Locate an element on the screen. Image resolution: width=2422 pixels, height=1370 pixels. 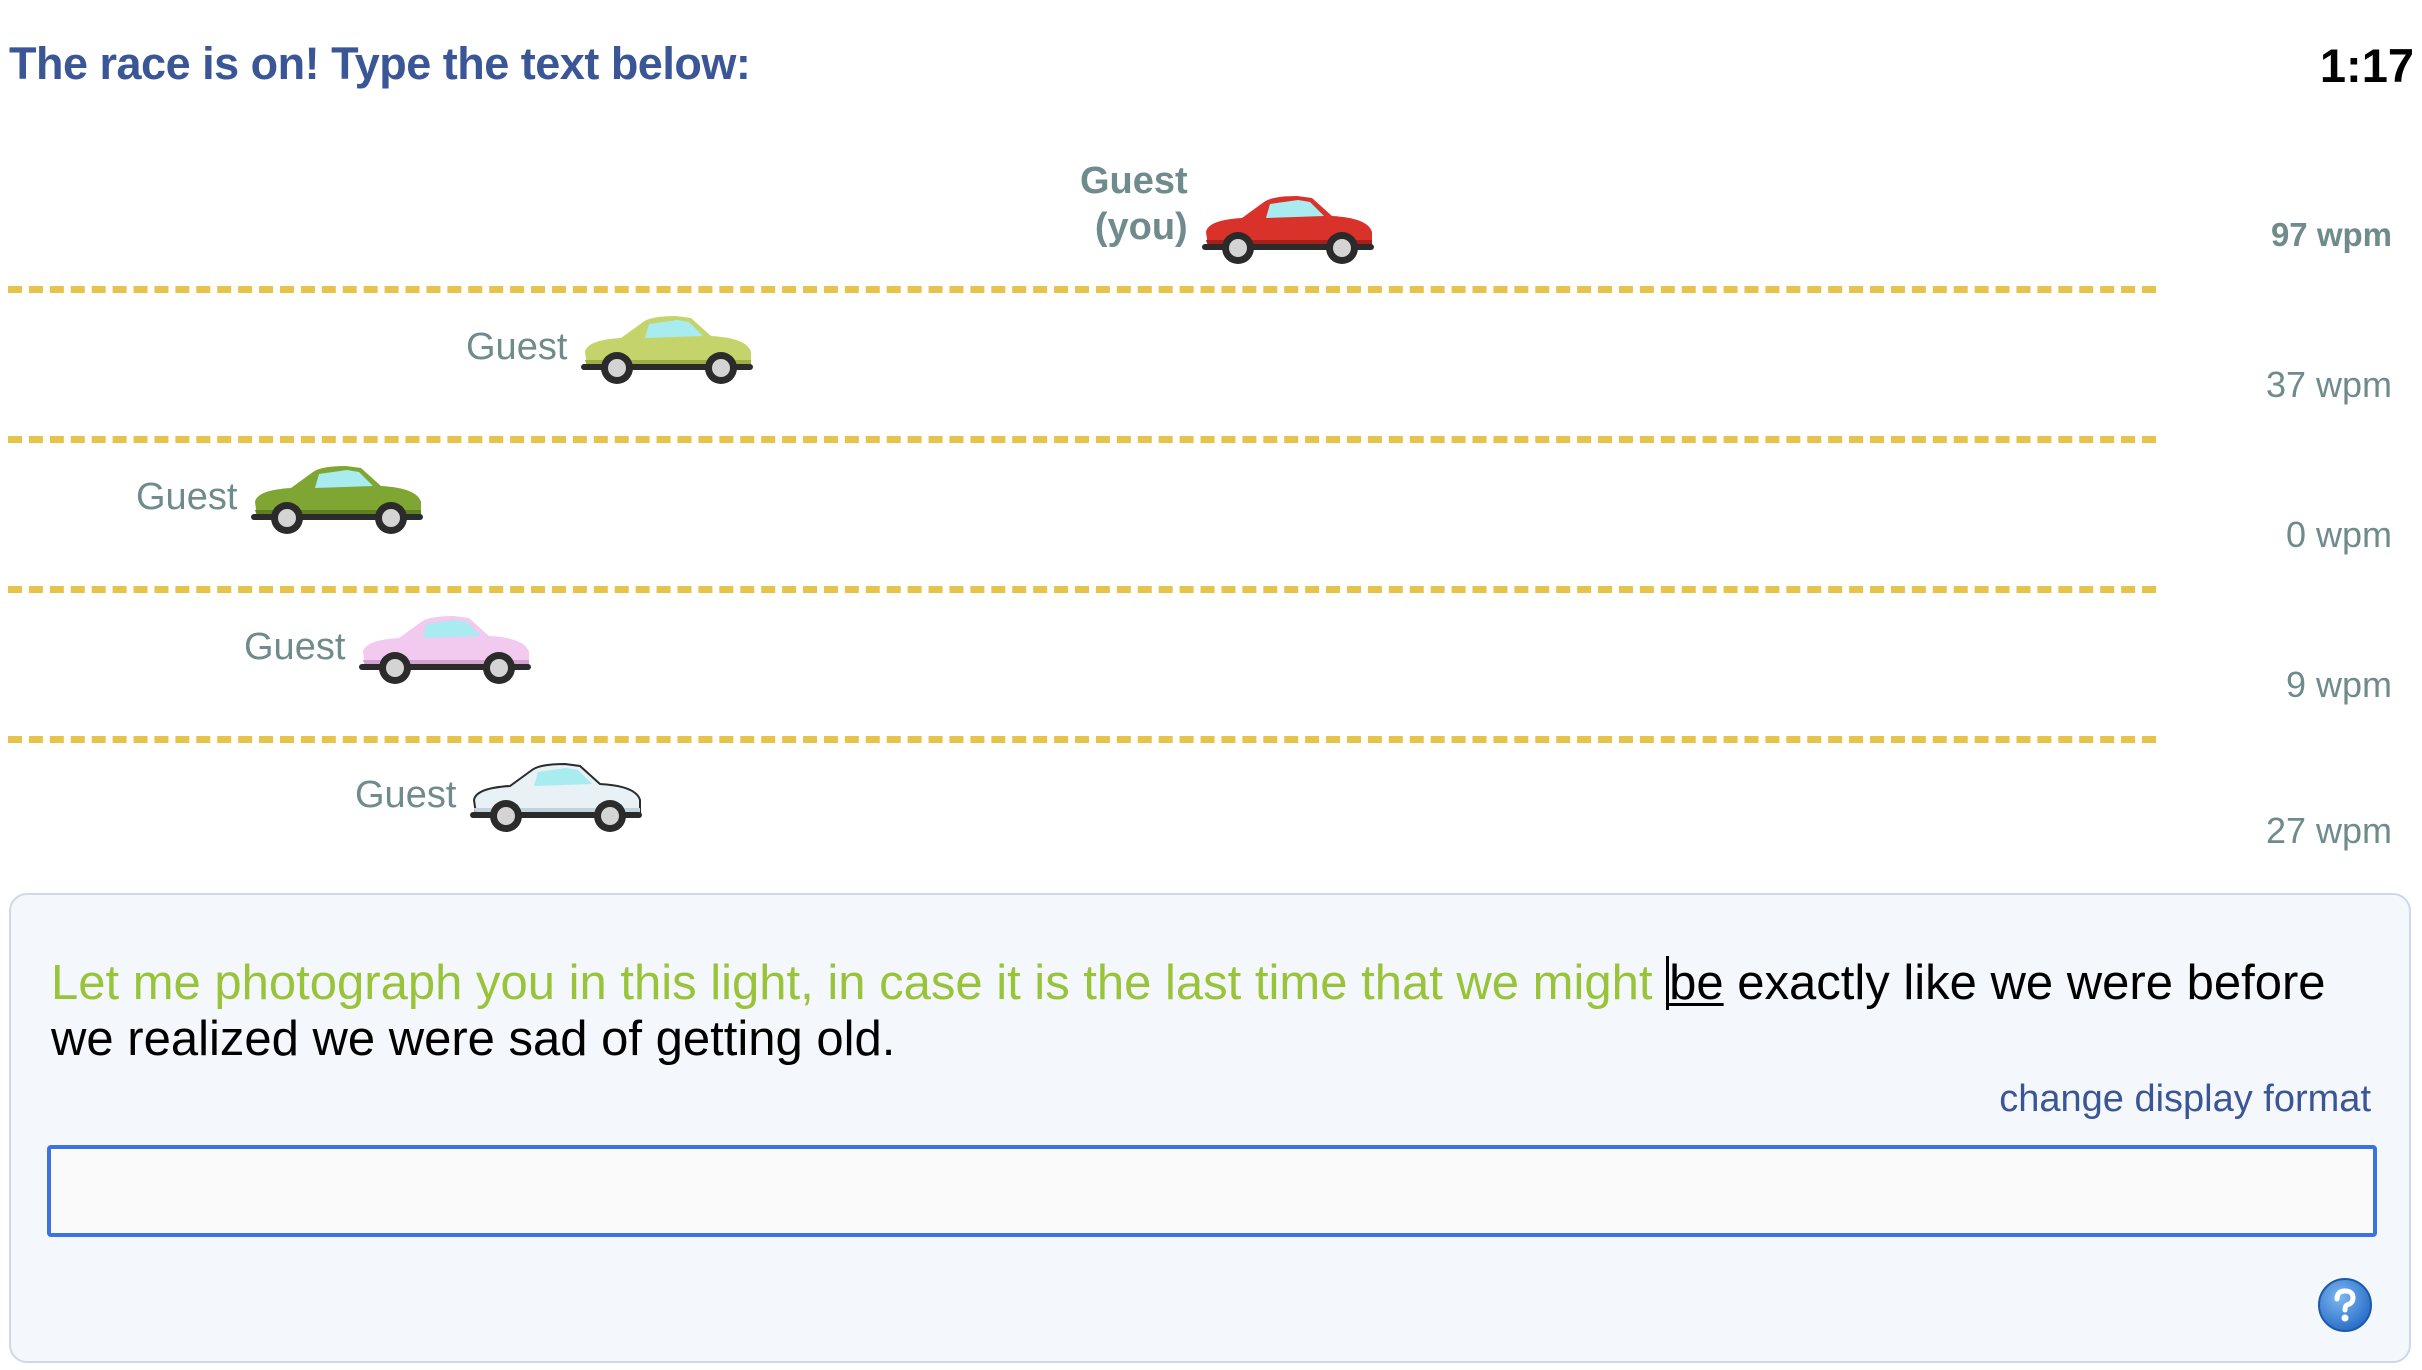
racer-wpm: 0 wpm is located at coordinates (2338, 534).